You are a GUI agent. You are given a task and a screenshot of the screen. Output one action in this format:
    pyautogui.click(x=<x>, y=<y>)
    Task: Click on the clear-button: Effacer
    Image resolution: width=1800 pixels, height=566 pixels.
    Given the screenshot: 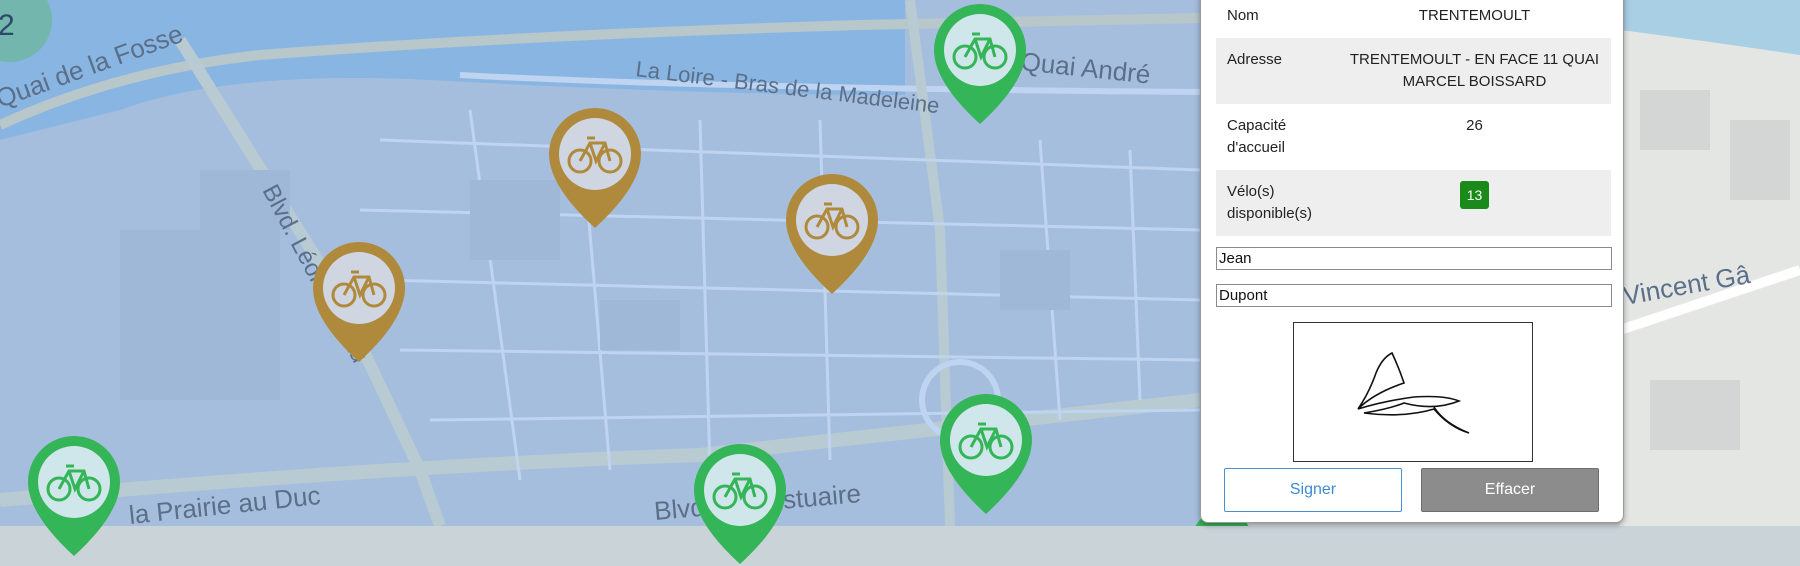 What is the action you would take?
    pyautogui.click(x=1510, y=490)
    